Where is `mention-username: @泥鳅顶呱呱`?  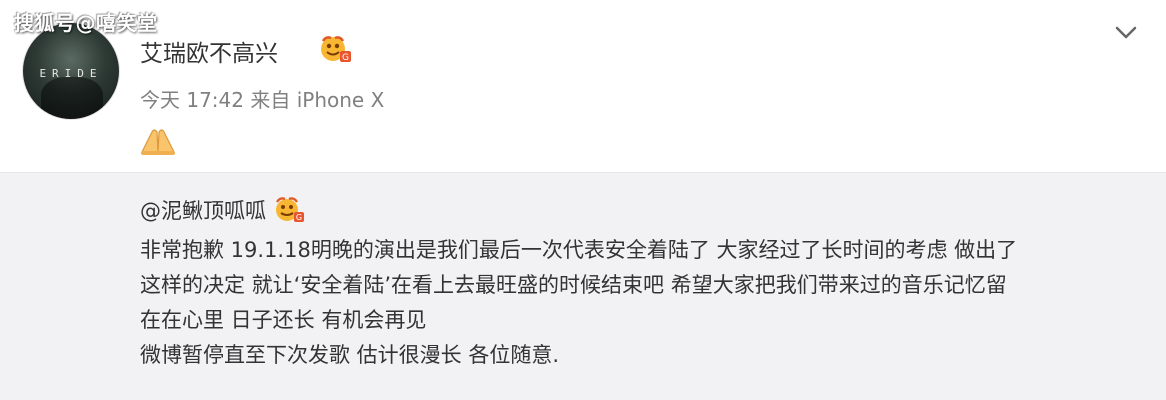 mention-username: @泥鳅顶呱呱 is located at coordinates (203, 210).